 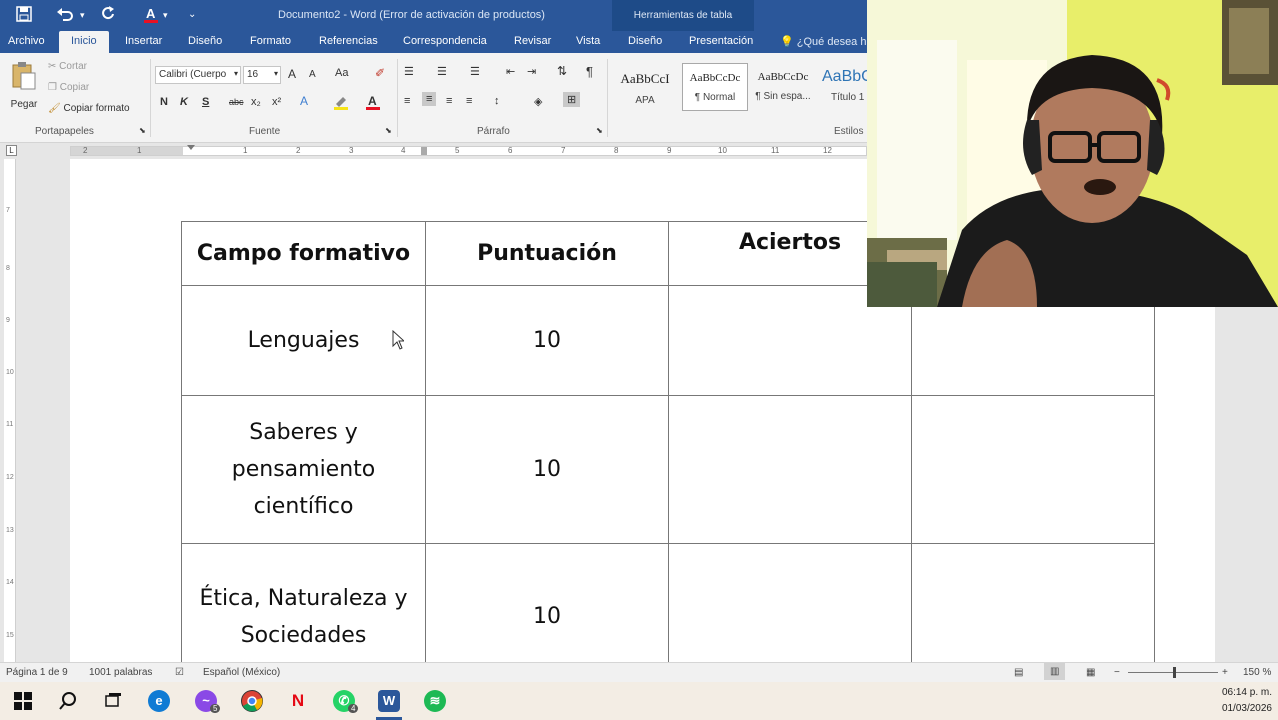 What do you see at coordinates (270, 41) in the screenshot?
I see `tab-formato: Formato` at bounding box center [270, 41].